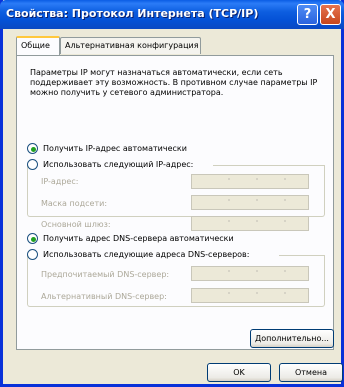 The width and height of the screenshot is (344, 387). I want to click on tab-alternate-config: Альтернативная конфигурация, so click(130, 45).